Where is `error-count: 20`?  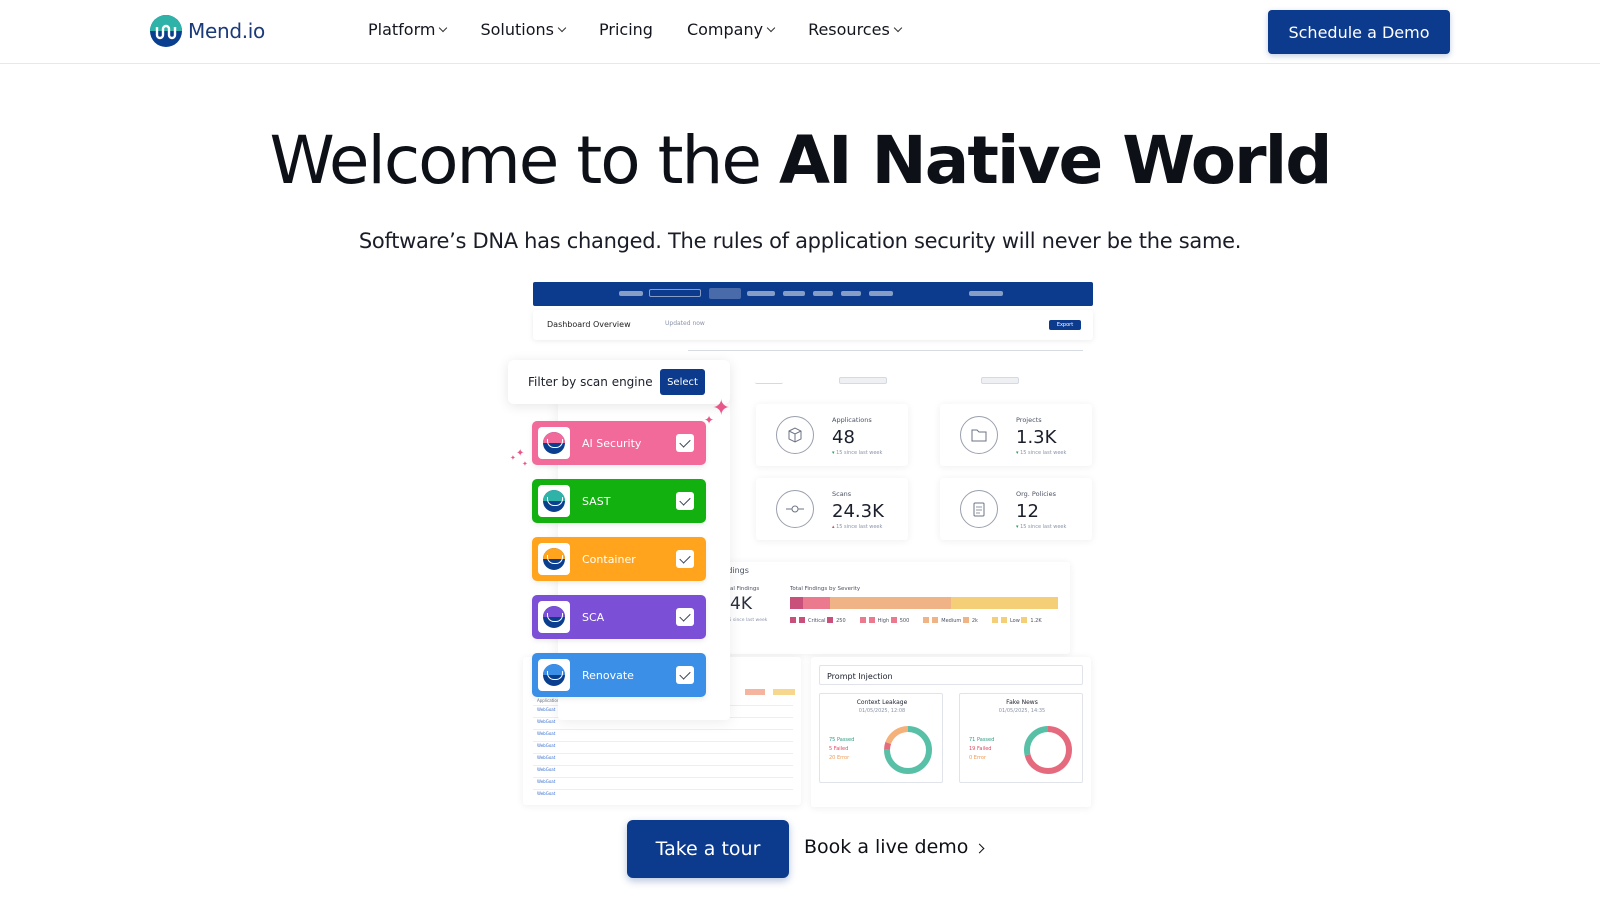 error-count: 20 is located at coordinates (832, 758).